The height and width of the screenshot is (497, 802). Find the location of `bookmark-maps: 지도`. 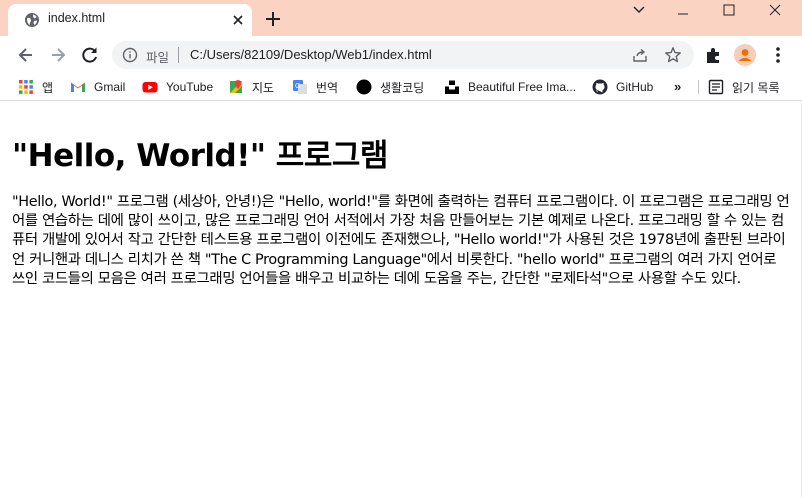

bookmark-maps: 지도 is located at coordinates (251, 87).